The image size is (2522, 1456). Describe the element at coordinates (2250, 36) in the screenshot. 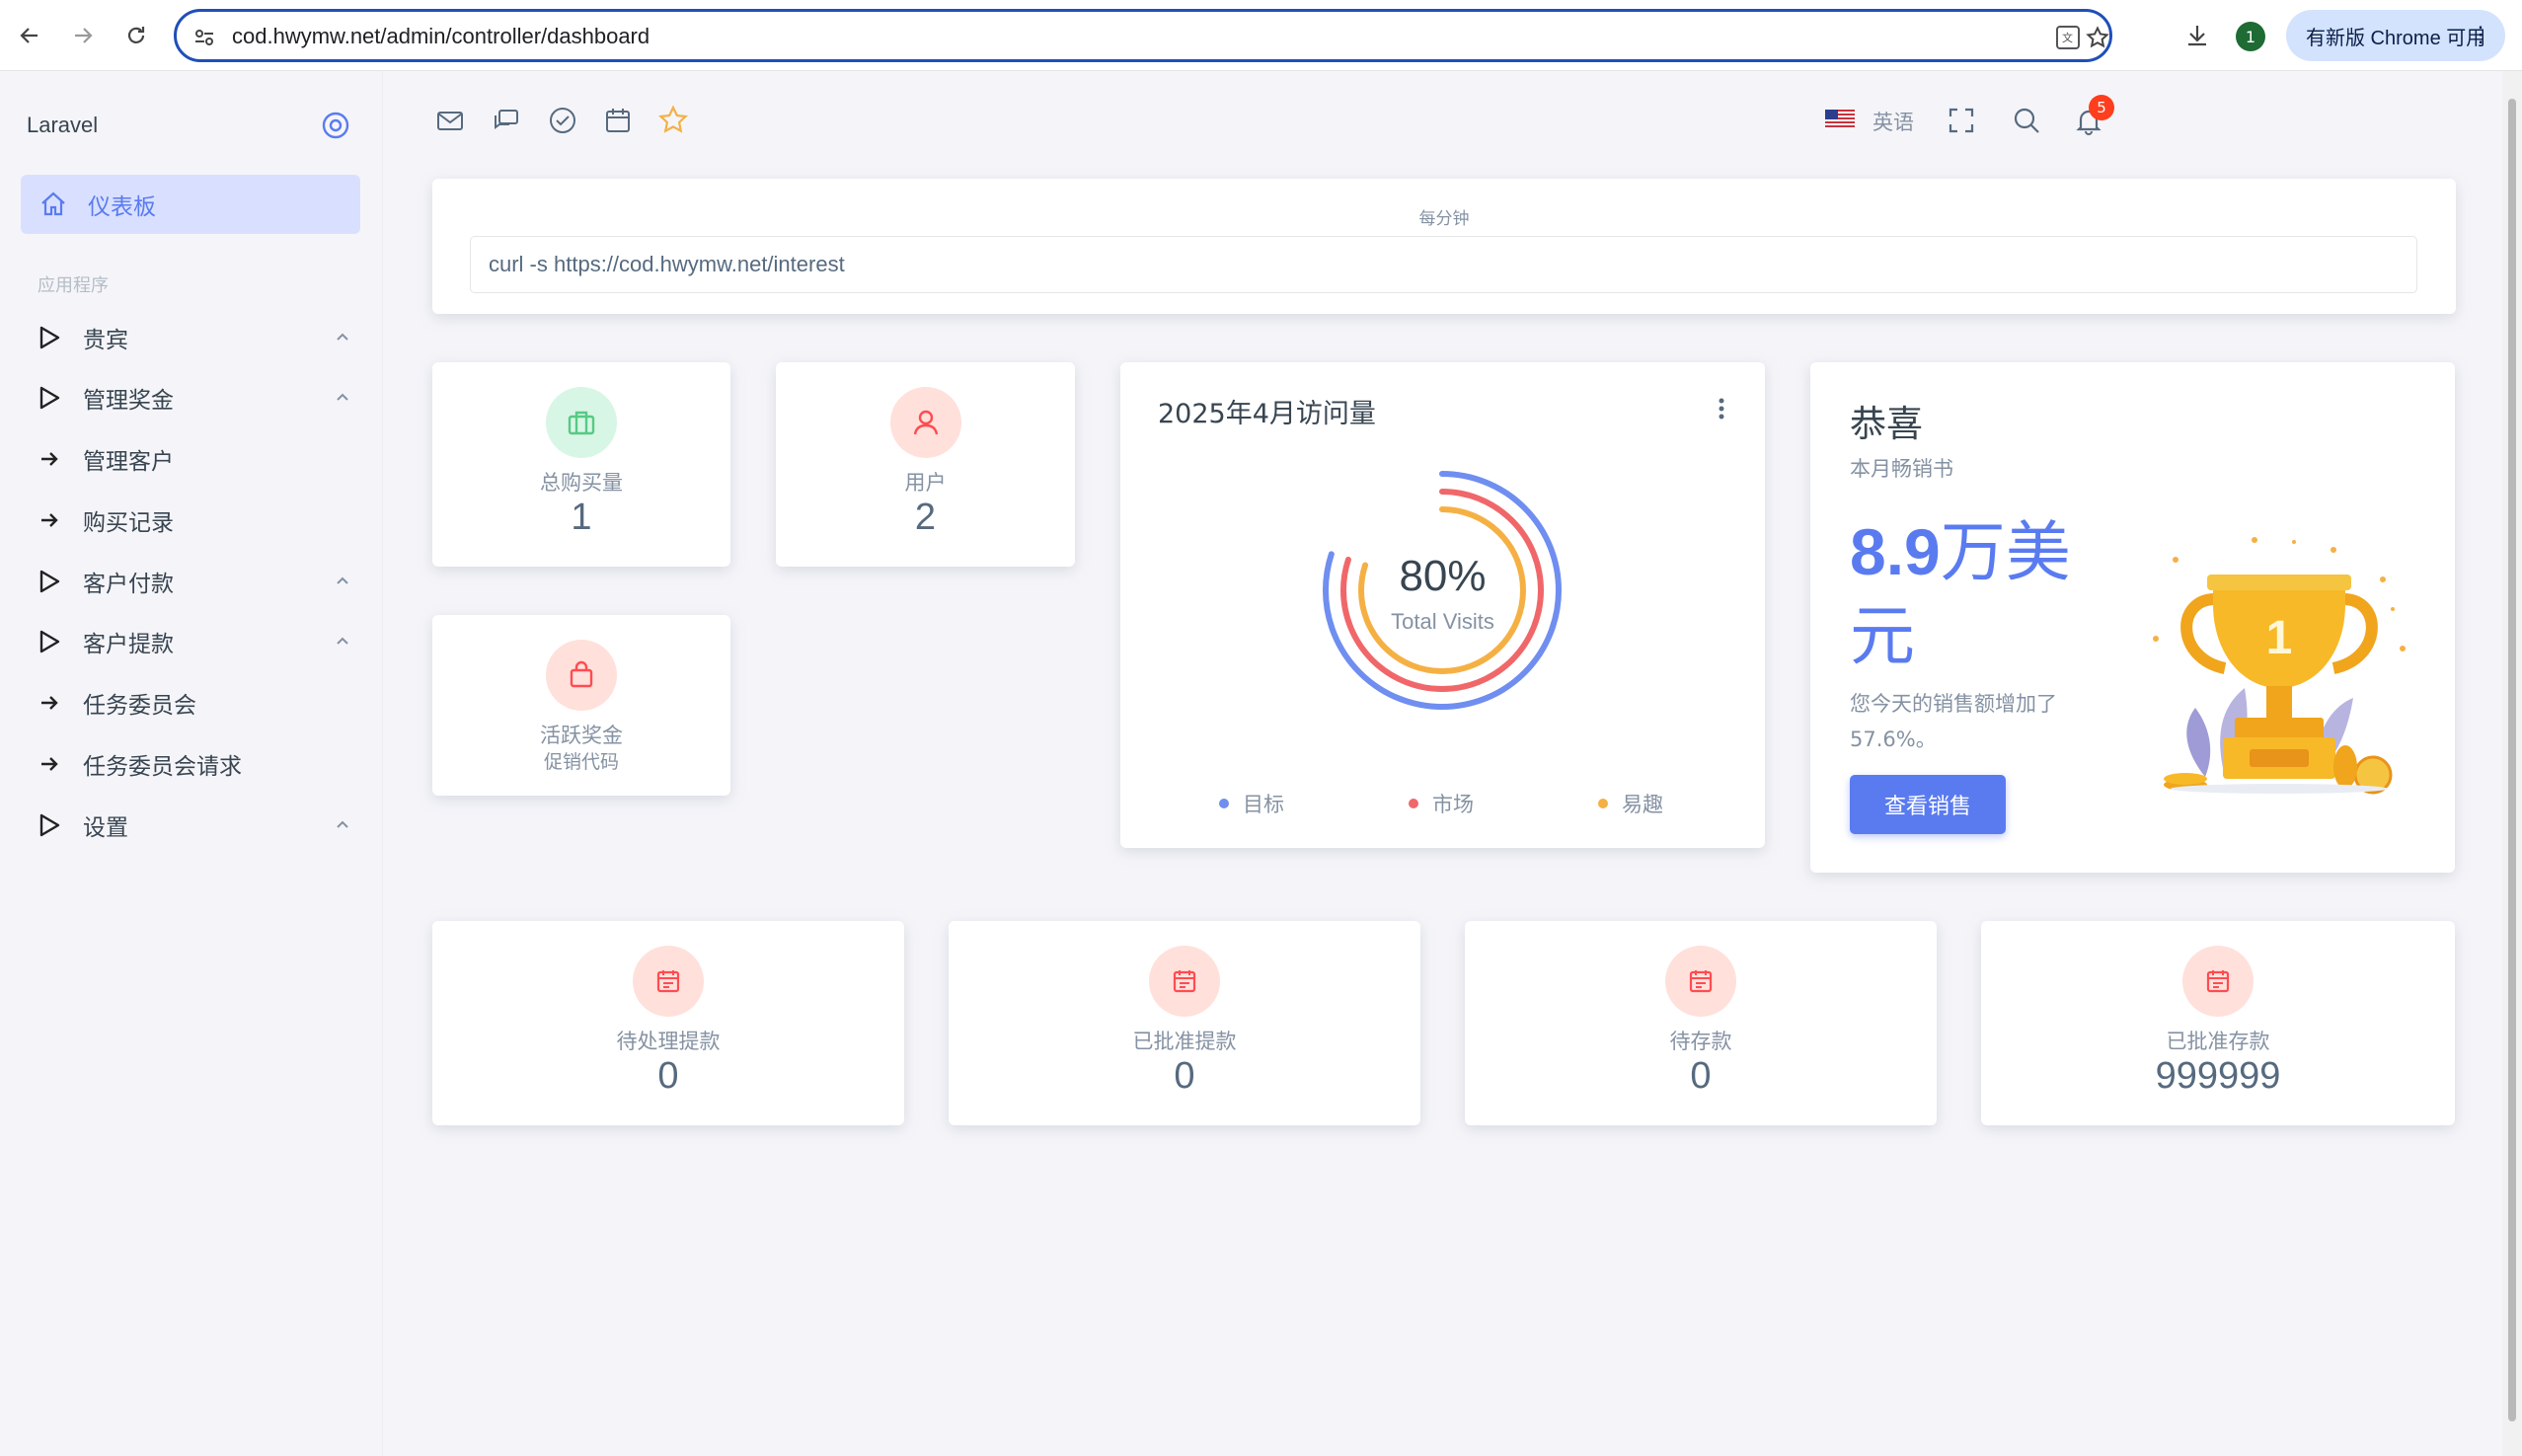

I see `profile-avatar: 1` at that location.